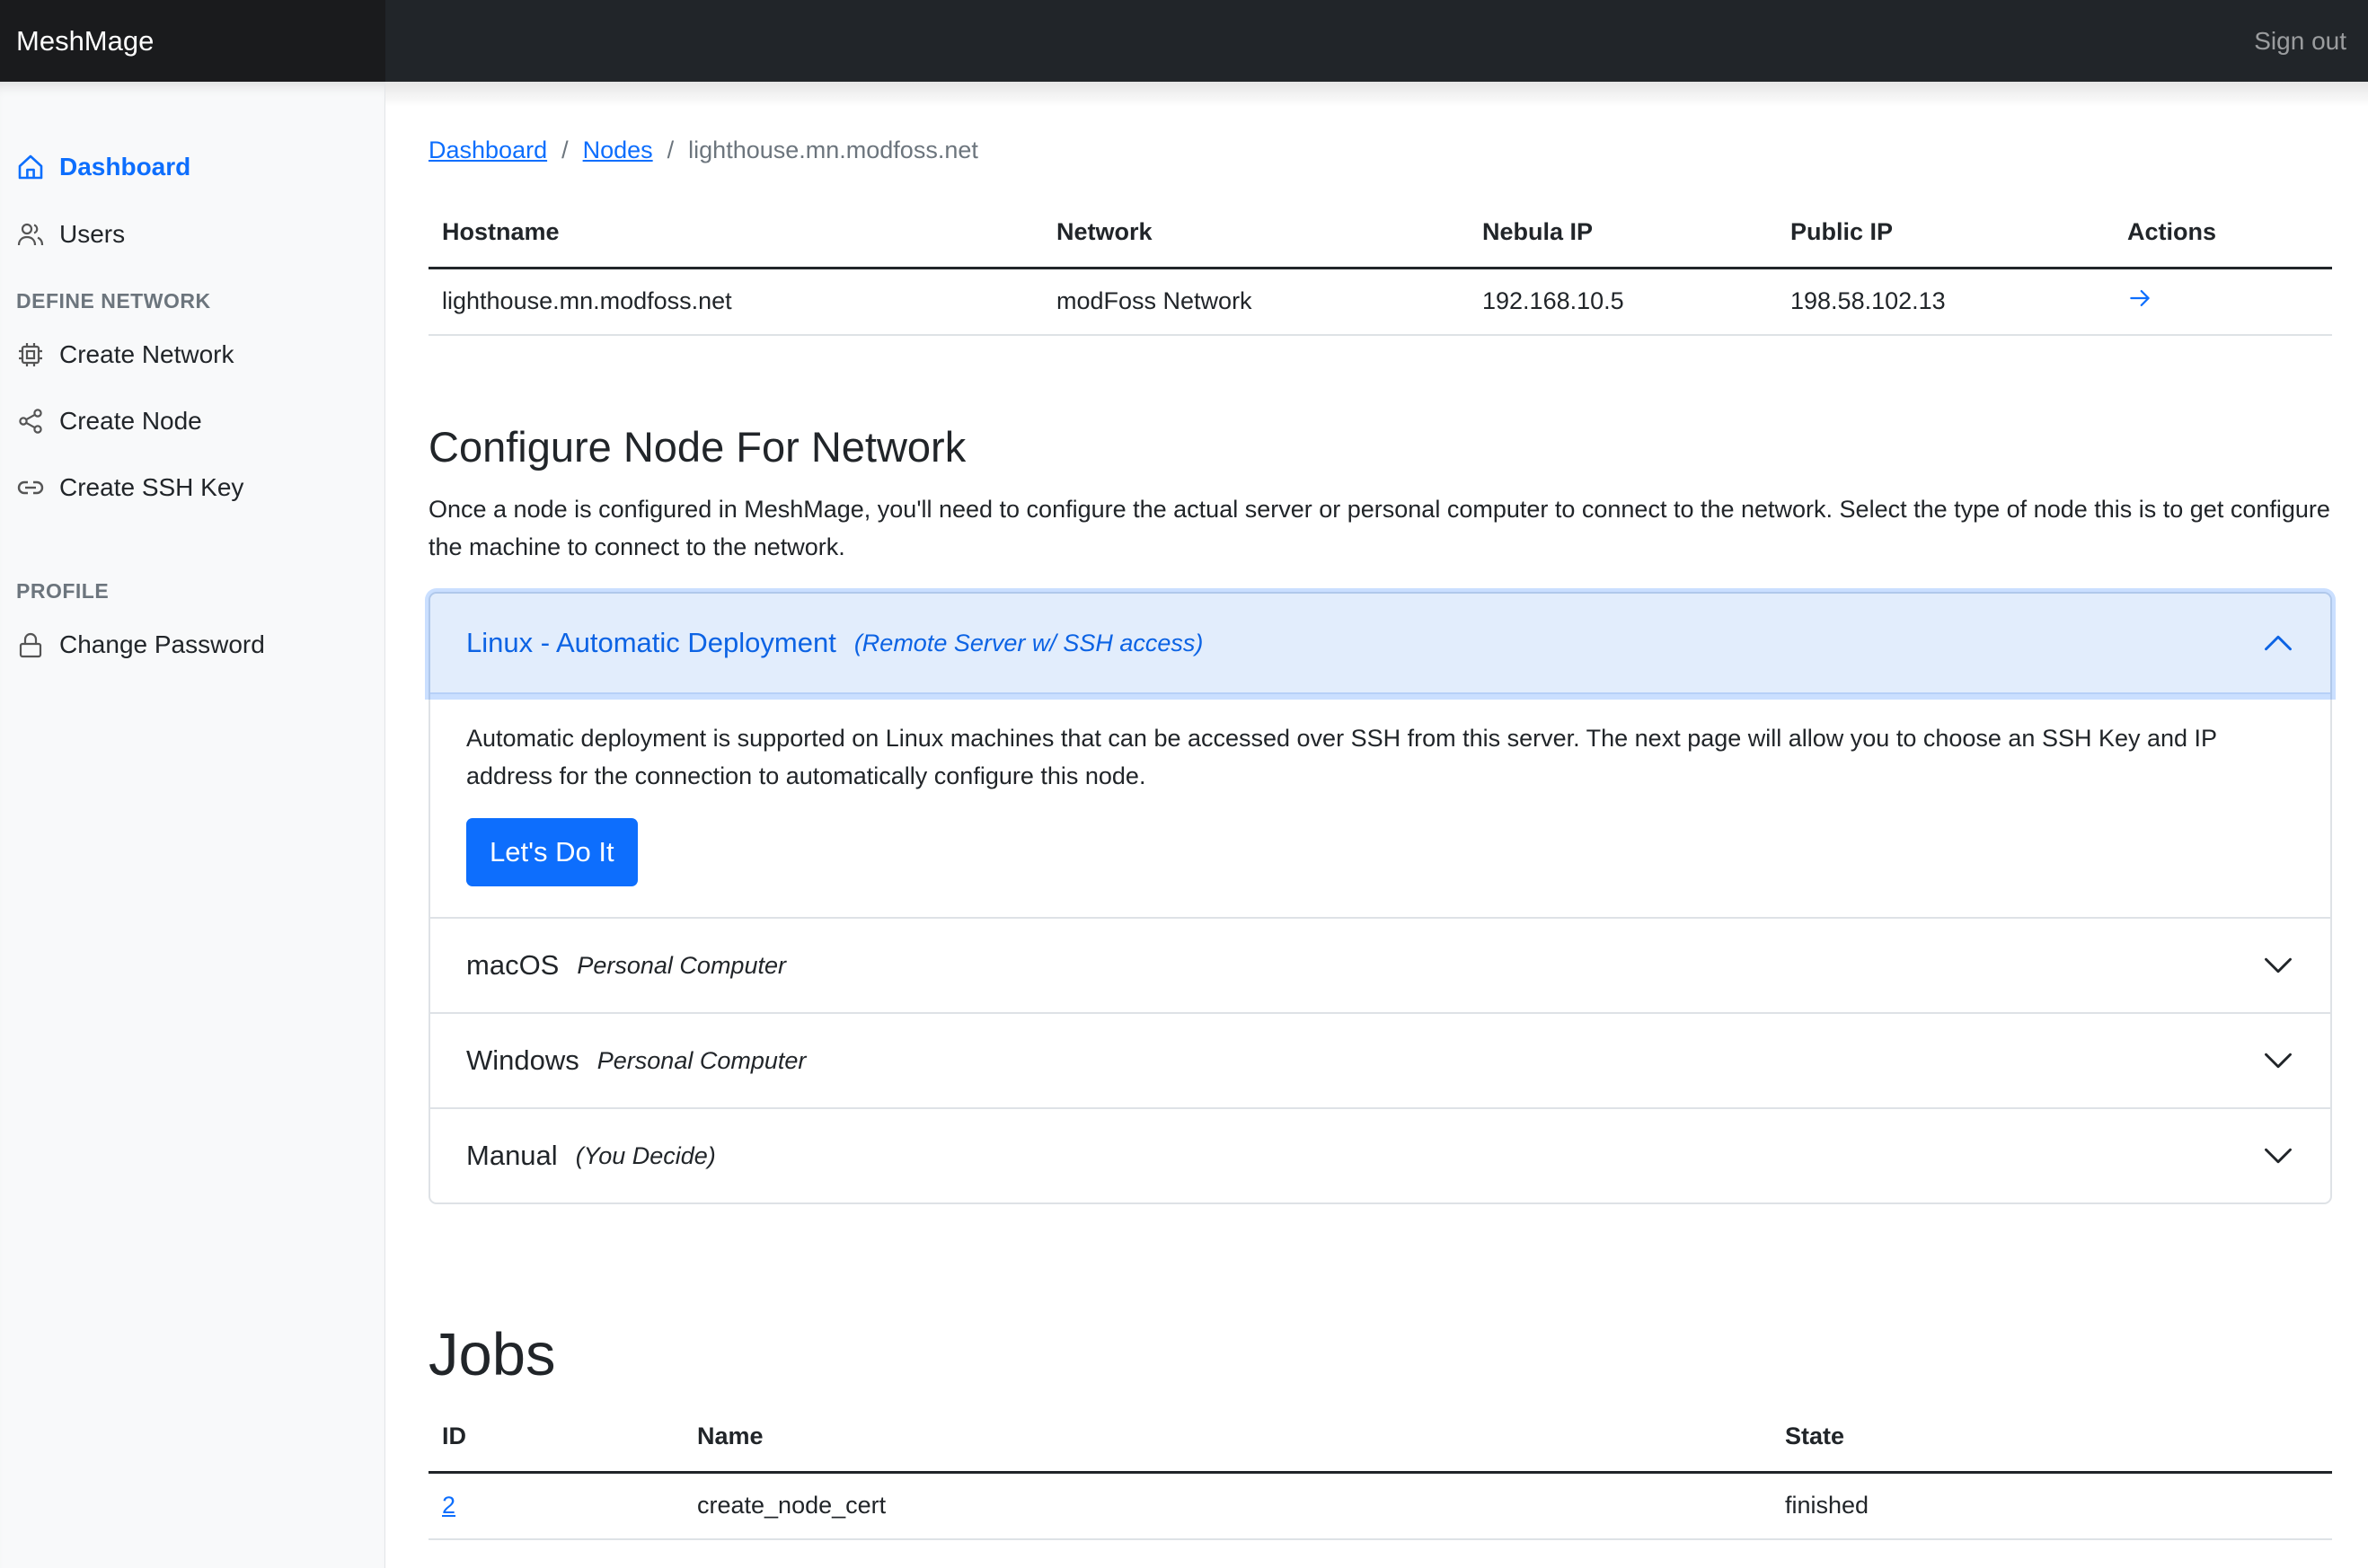 The width and height of the screenshot is (2368, 1568). I want to click on column-header-network: Network, so click(1256, 233).